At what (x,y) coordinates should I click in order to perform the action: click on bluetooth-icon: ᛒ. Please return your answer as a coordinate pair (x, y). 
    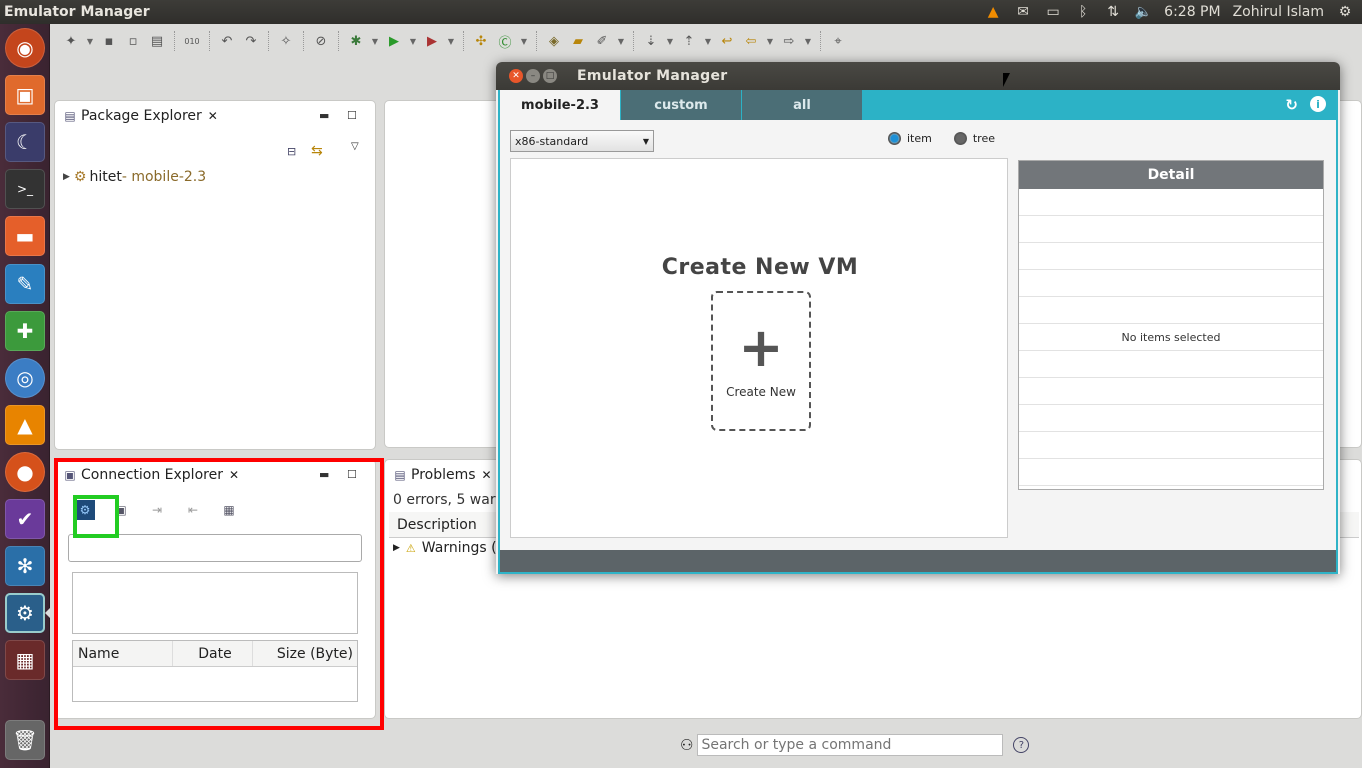
    Looking at the image, I should click on (1083, 12).